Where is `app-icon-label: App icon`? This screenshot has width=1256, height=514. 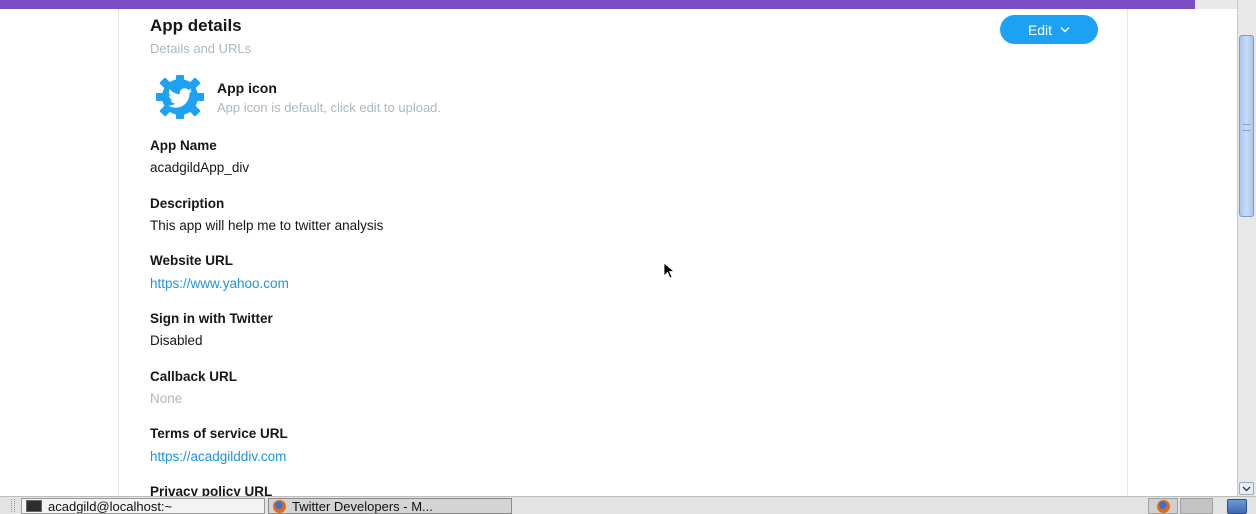
app-icon-label: App icon is located at coordinates (247, 88).